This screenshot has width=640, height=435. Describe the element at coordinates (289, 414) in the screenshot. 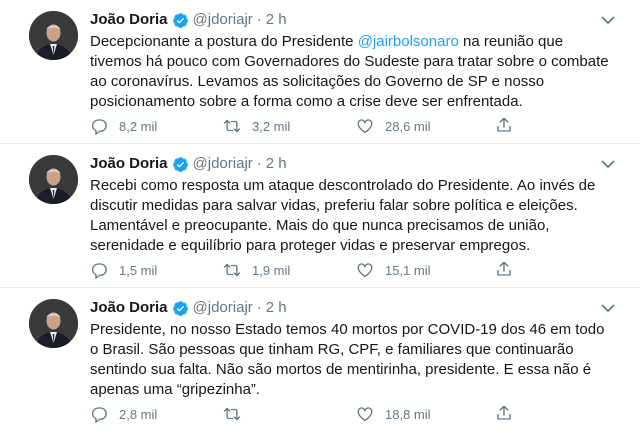

I see `retweet-button` at that location.